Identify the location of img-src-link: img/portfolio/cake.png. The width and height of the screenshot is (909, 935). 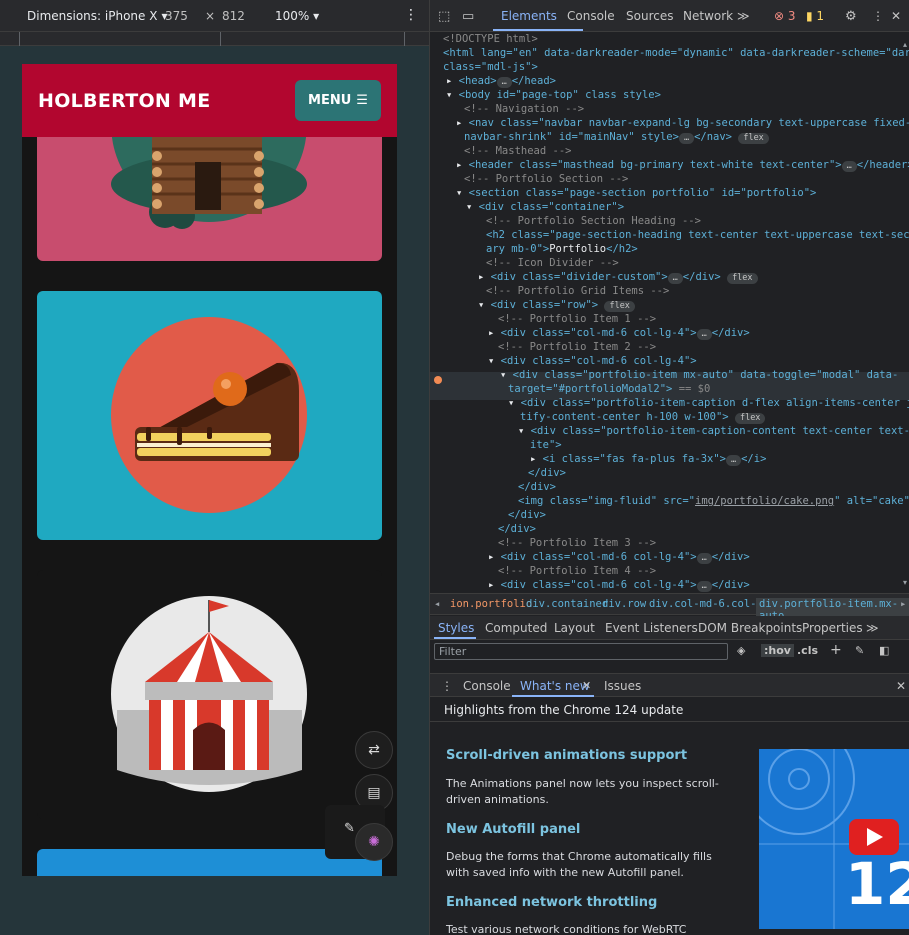
(764, 501).